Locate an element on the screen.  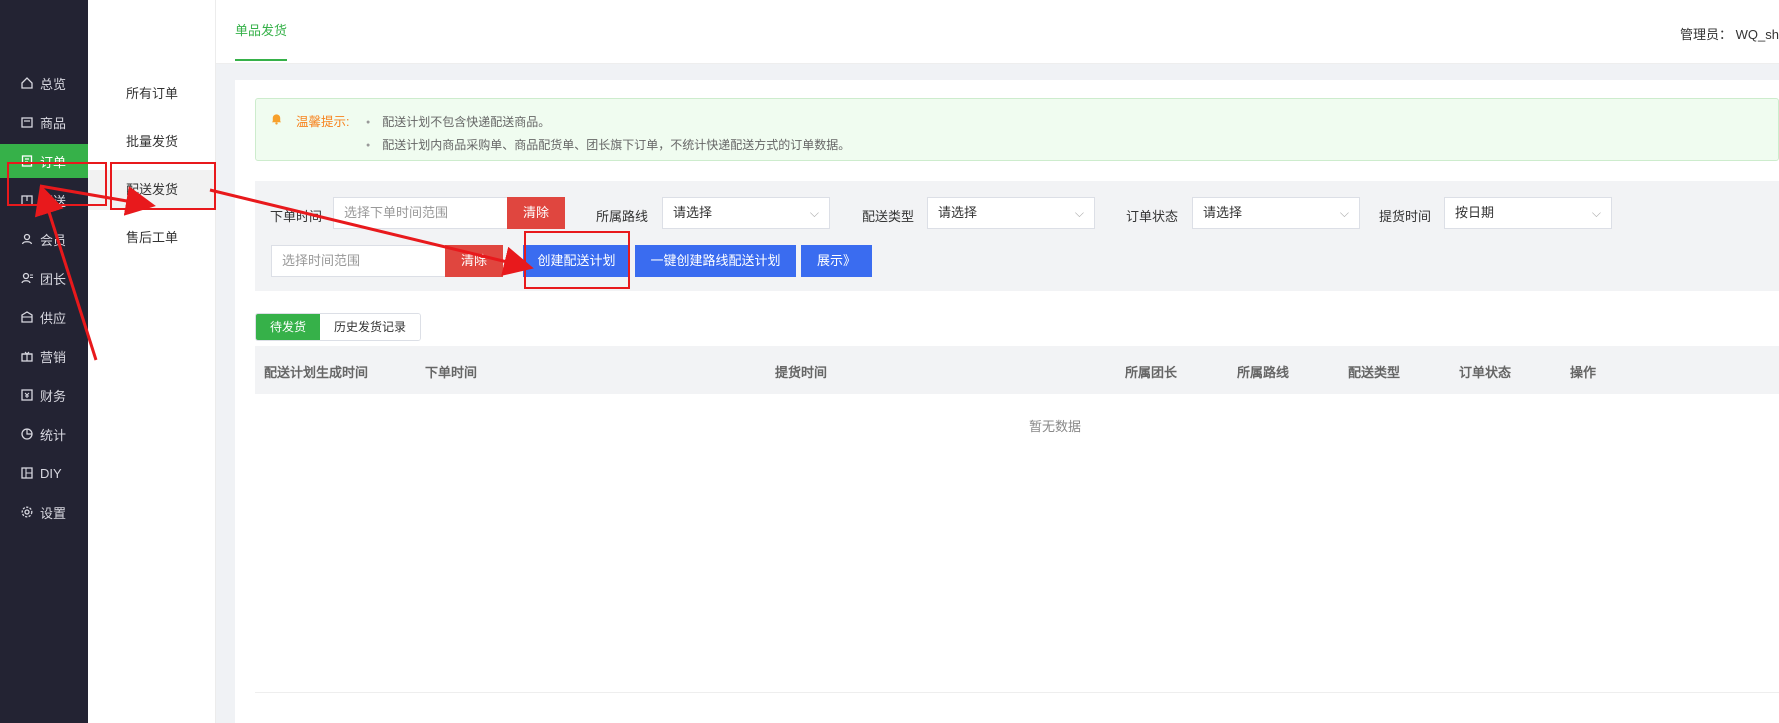
arrow-to-delivery-ship is located at coordinates (97, 200).